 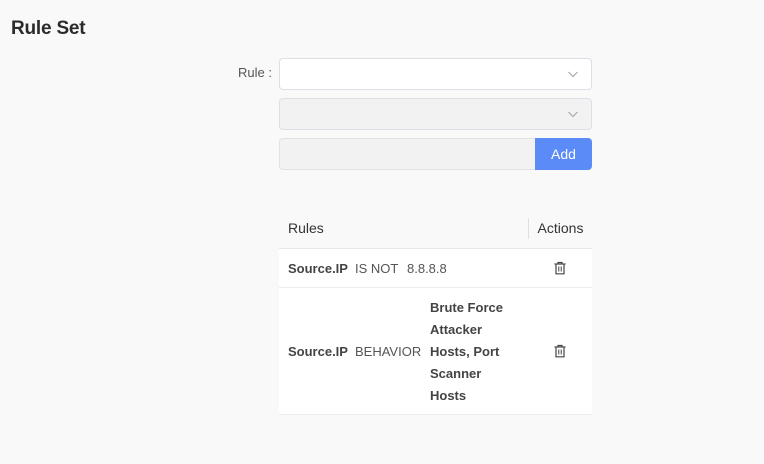 What do you see at coordinates (427, 268) in the screenshot?
I see `rule-value: 8.8.8.8` at bounding box center [427, 268].